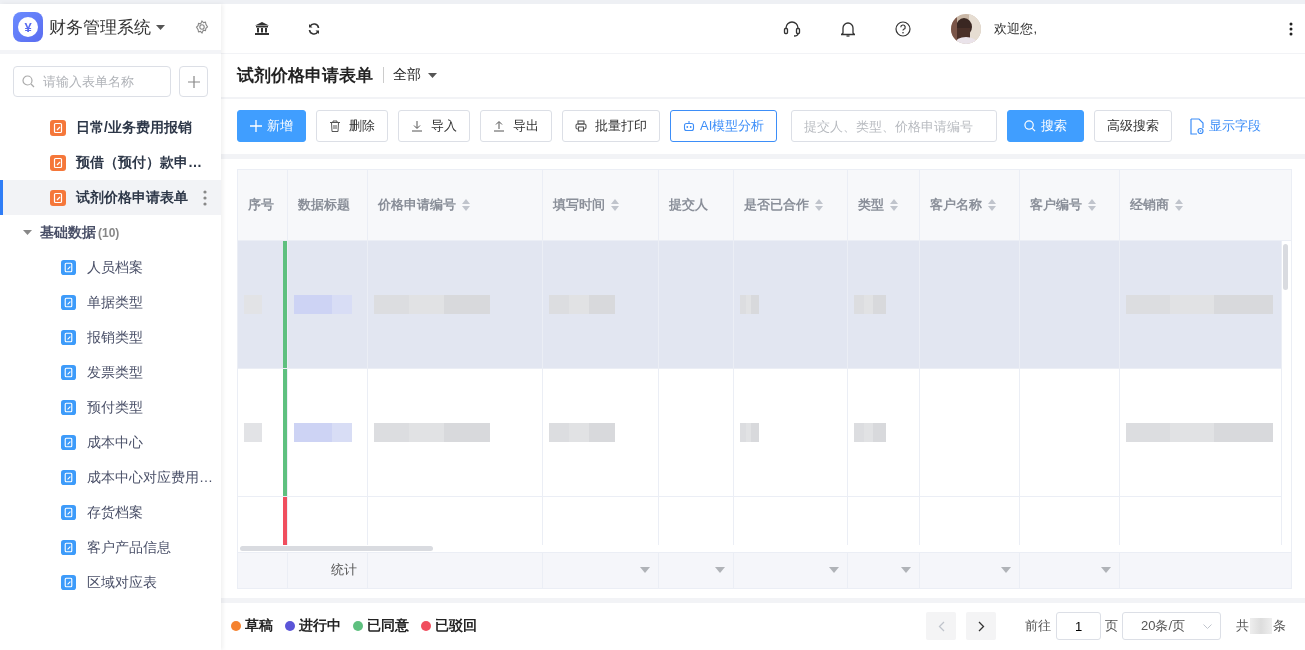 The height and width of the screenshot is (650, 1305). Describe the element at coordinates (110, 337) in the screenshot. I see `sidebar-item: 报销类型` at that location.